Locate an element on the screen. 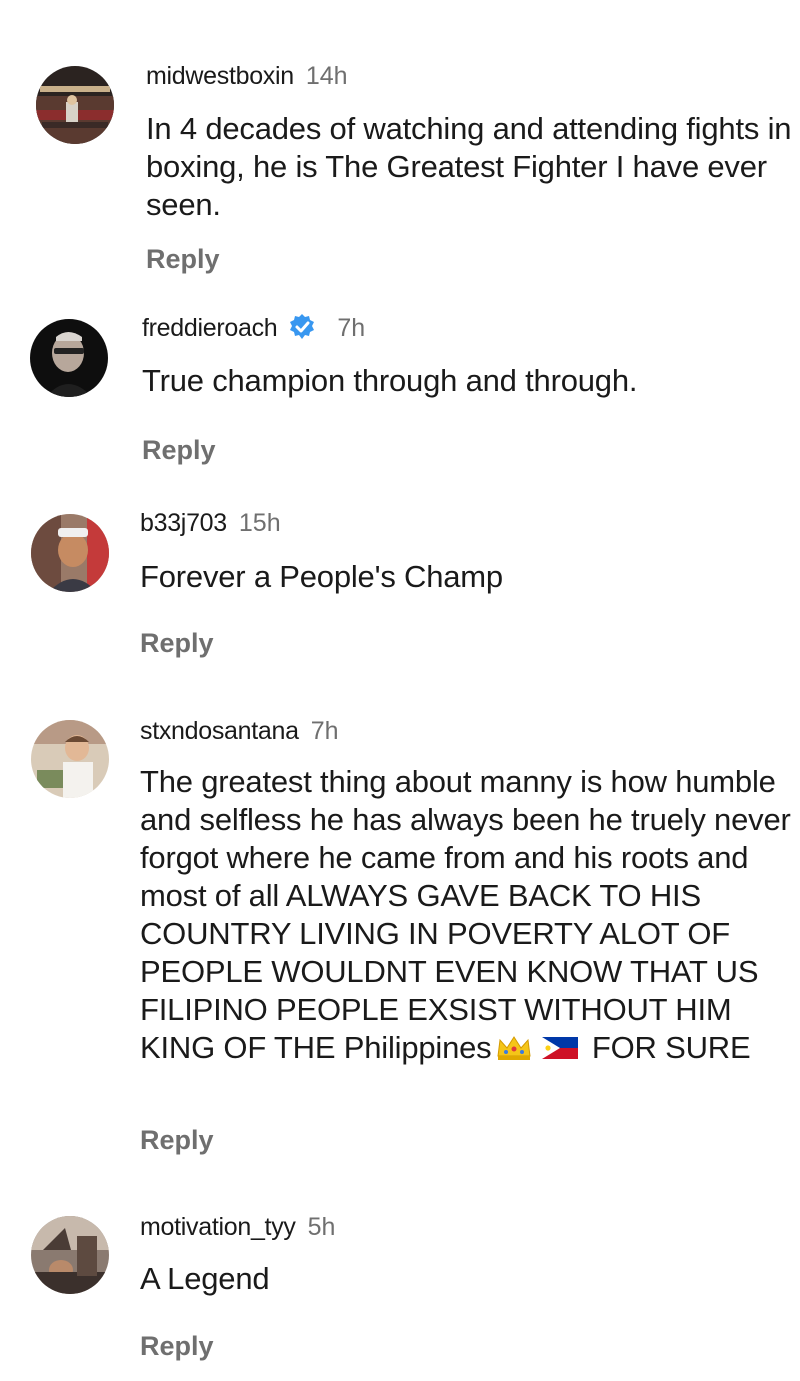 This screenshot has height=1381, width=800. username: stxndosantana is located at coordinates (219, 731).